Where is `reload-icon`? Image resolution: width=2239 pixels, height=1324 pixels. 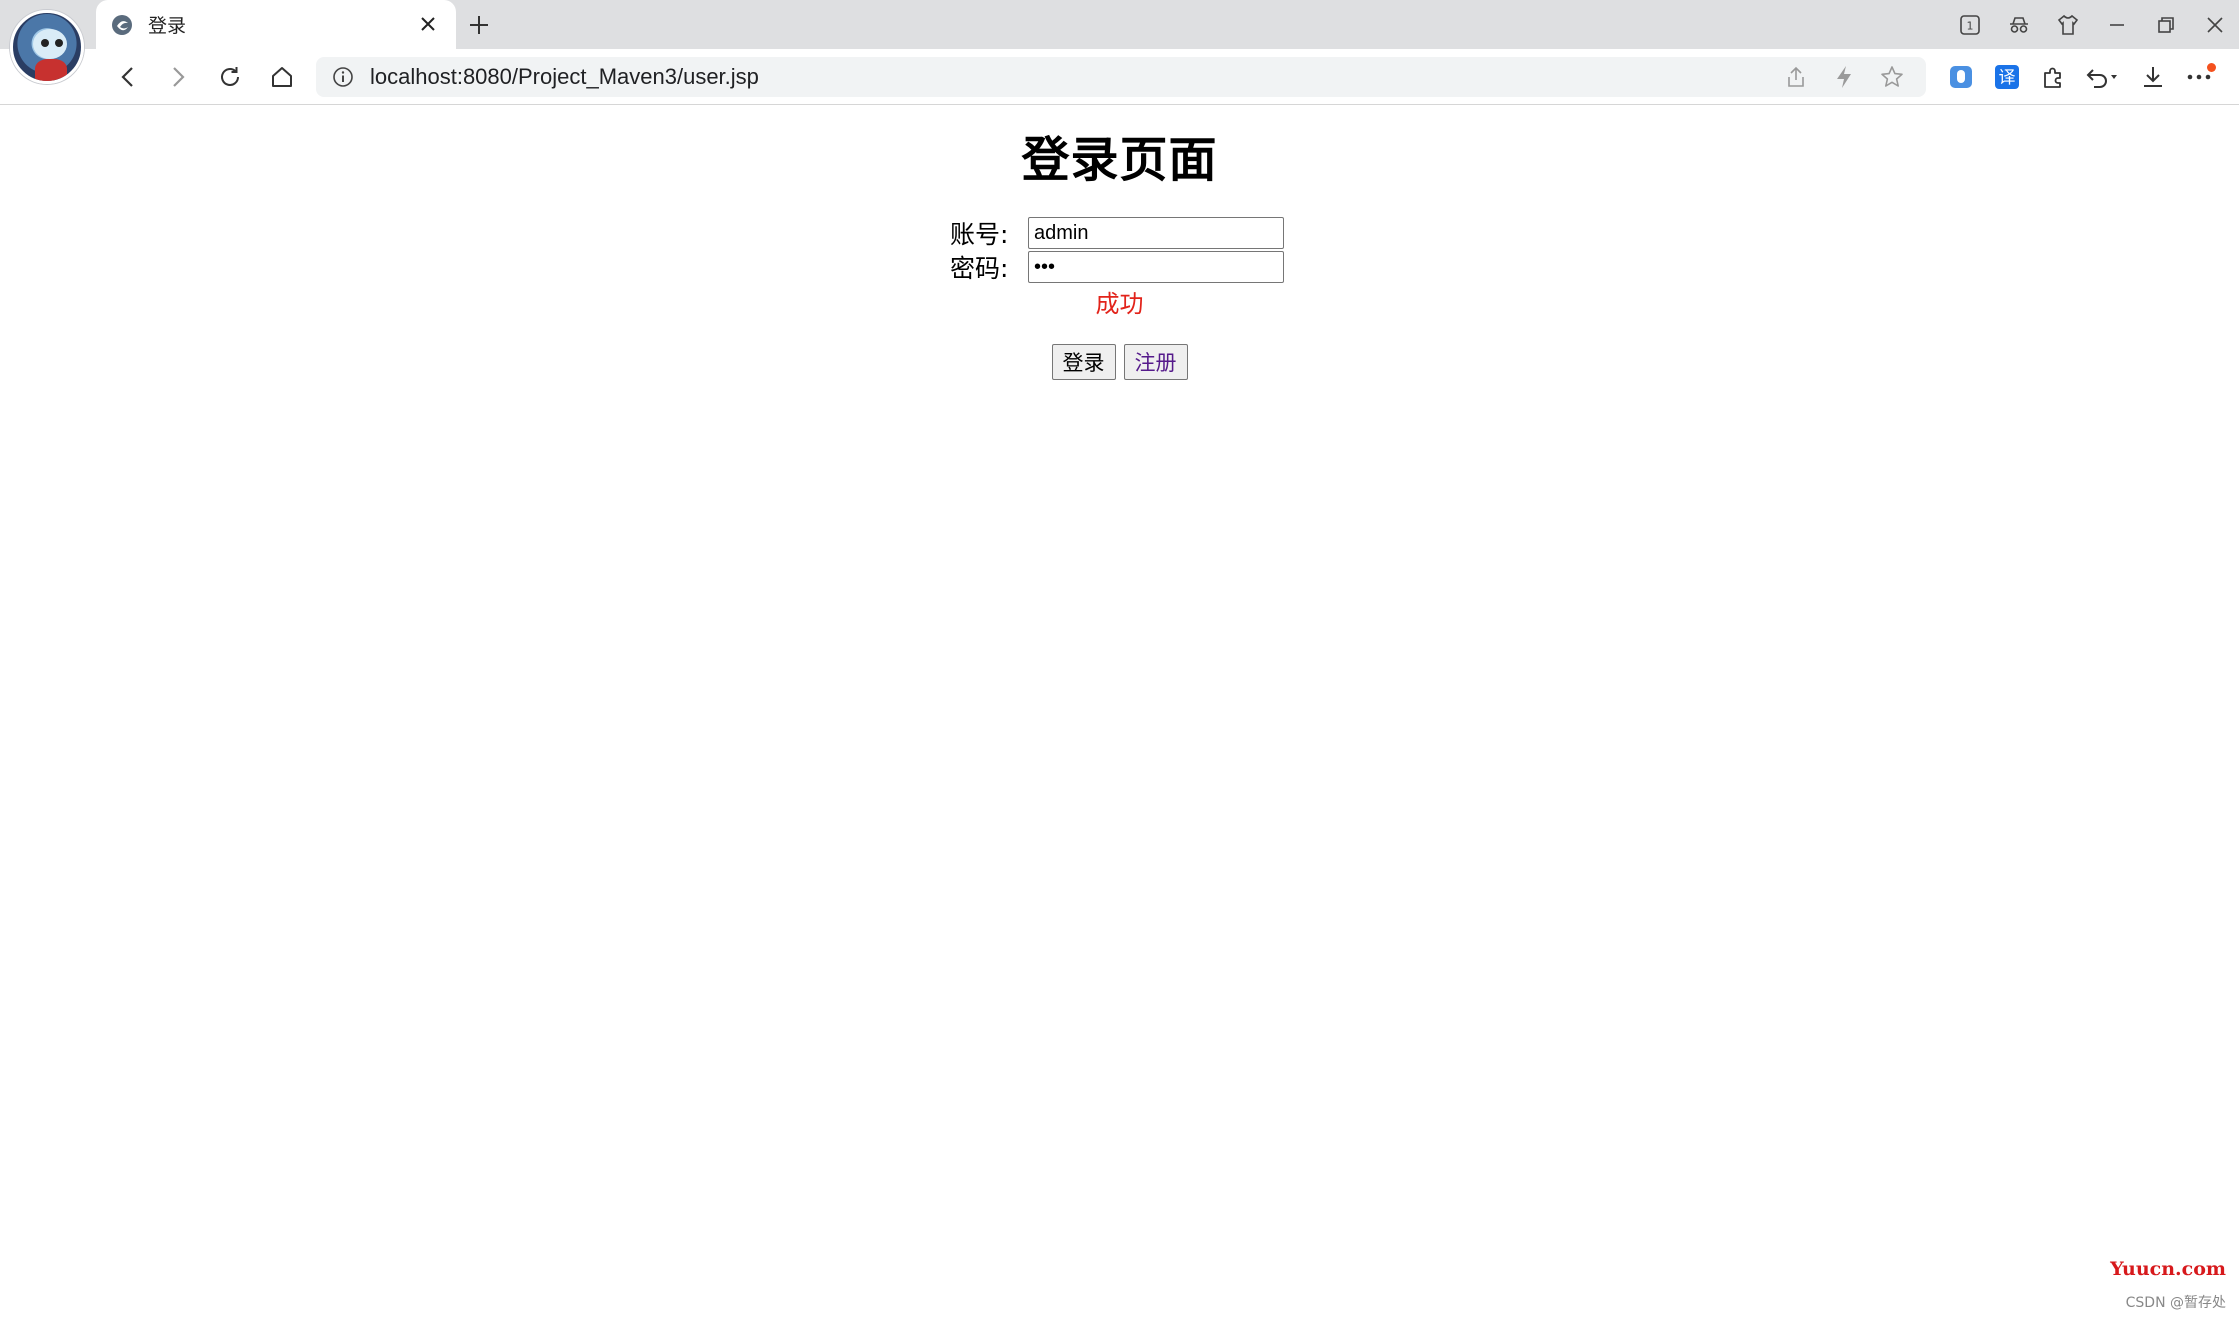
reload-icon is located at coordinates (230, 77).